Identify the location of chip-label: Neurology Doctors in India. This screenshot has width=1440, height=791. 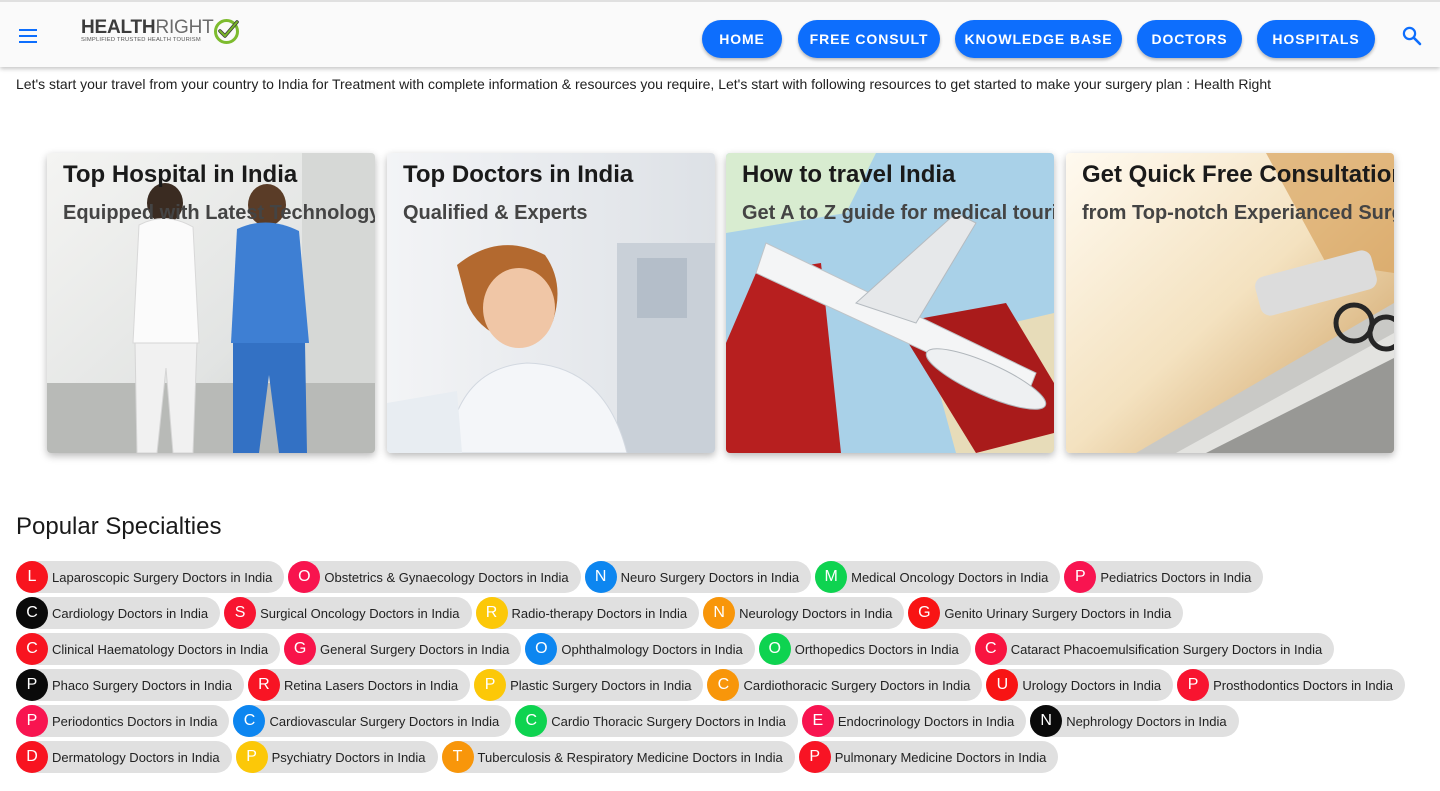
(816, 613).